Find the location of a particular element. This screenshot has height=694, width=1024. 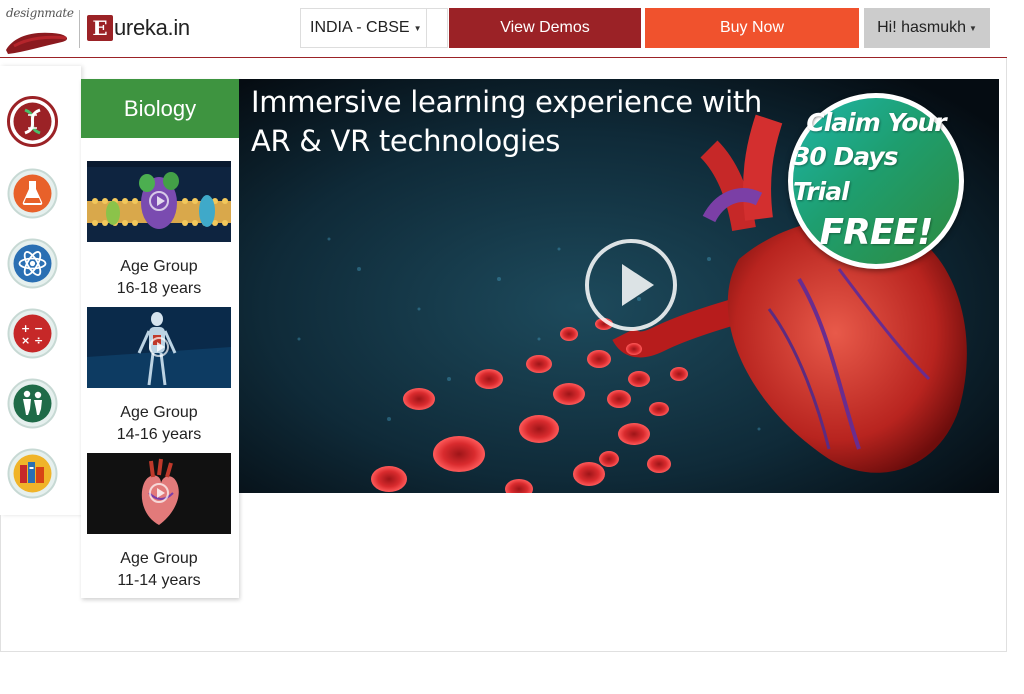

subject-kids-button is located at coordinates (32, 403).